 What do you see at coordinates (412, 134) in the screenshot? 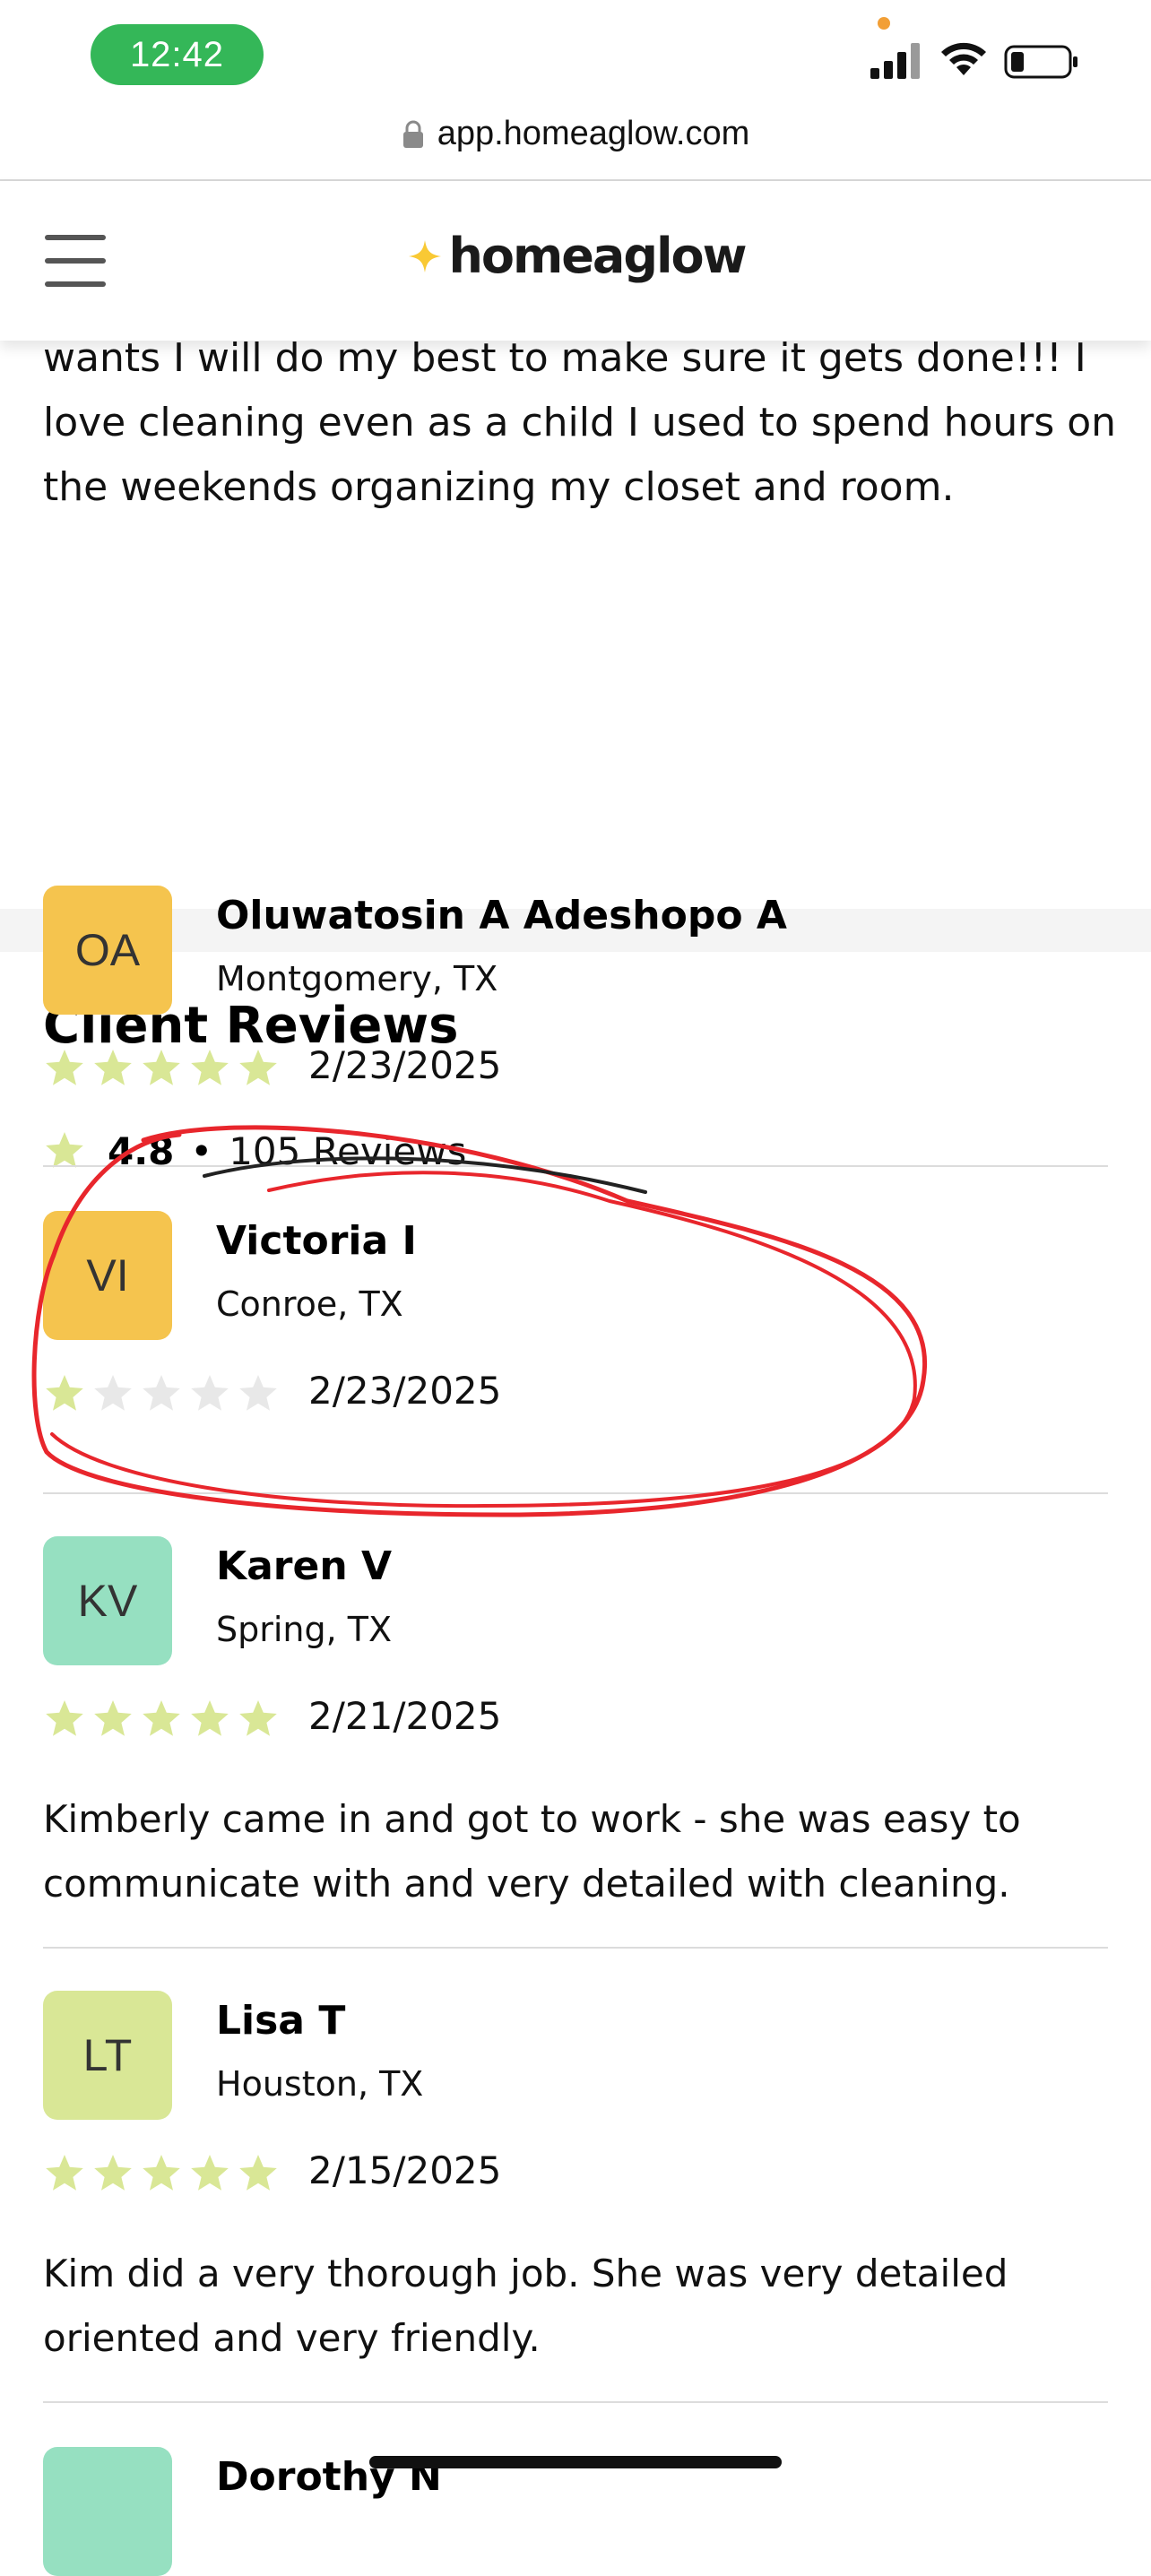
I see `lock-icon` at bounding box center [412, 134].